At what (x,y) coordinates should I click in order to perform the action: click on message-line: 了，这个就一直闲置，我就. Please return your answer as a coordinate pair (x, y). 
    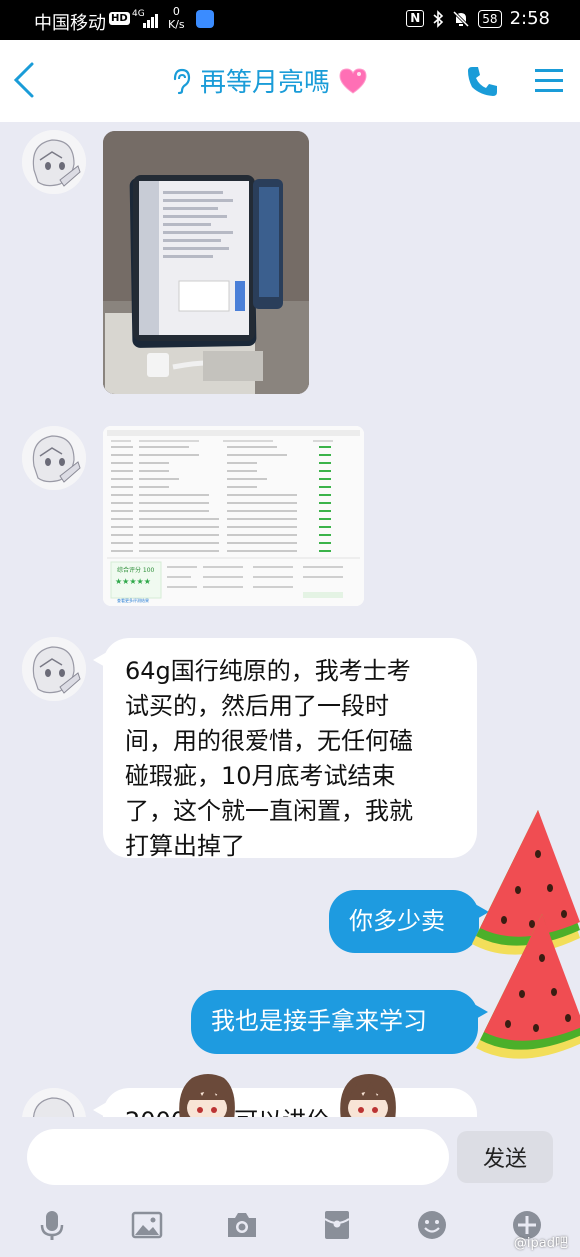
    Looking at the image, I should click on (269, 811).